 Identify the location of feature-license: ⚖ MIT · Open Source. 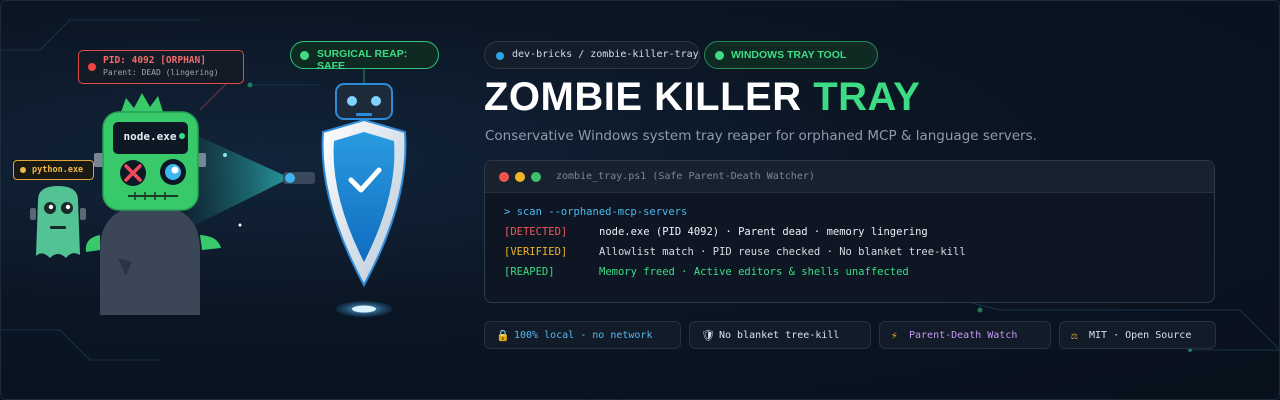
(1137, 335).